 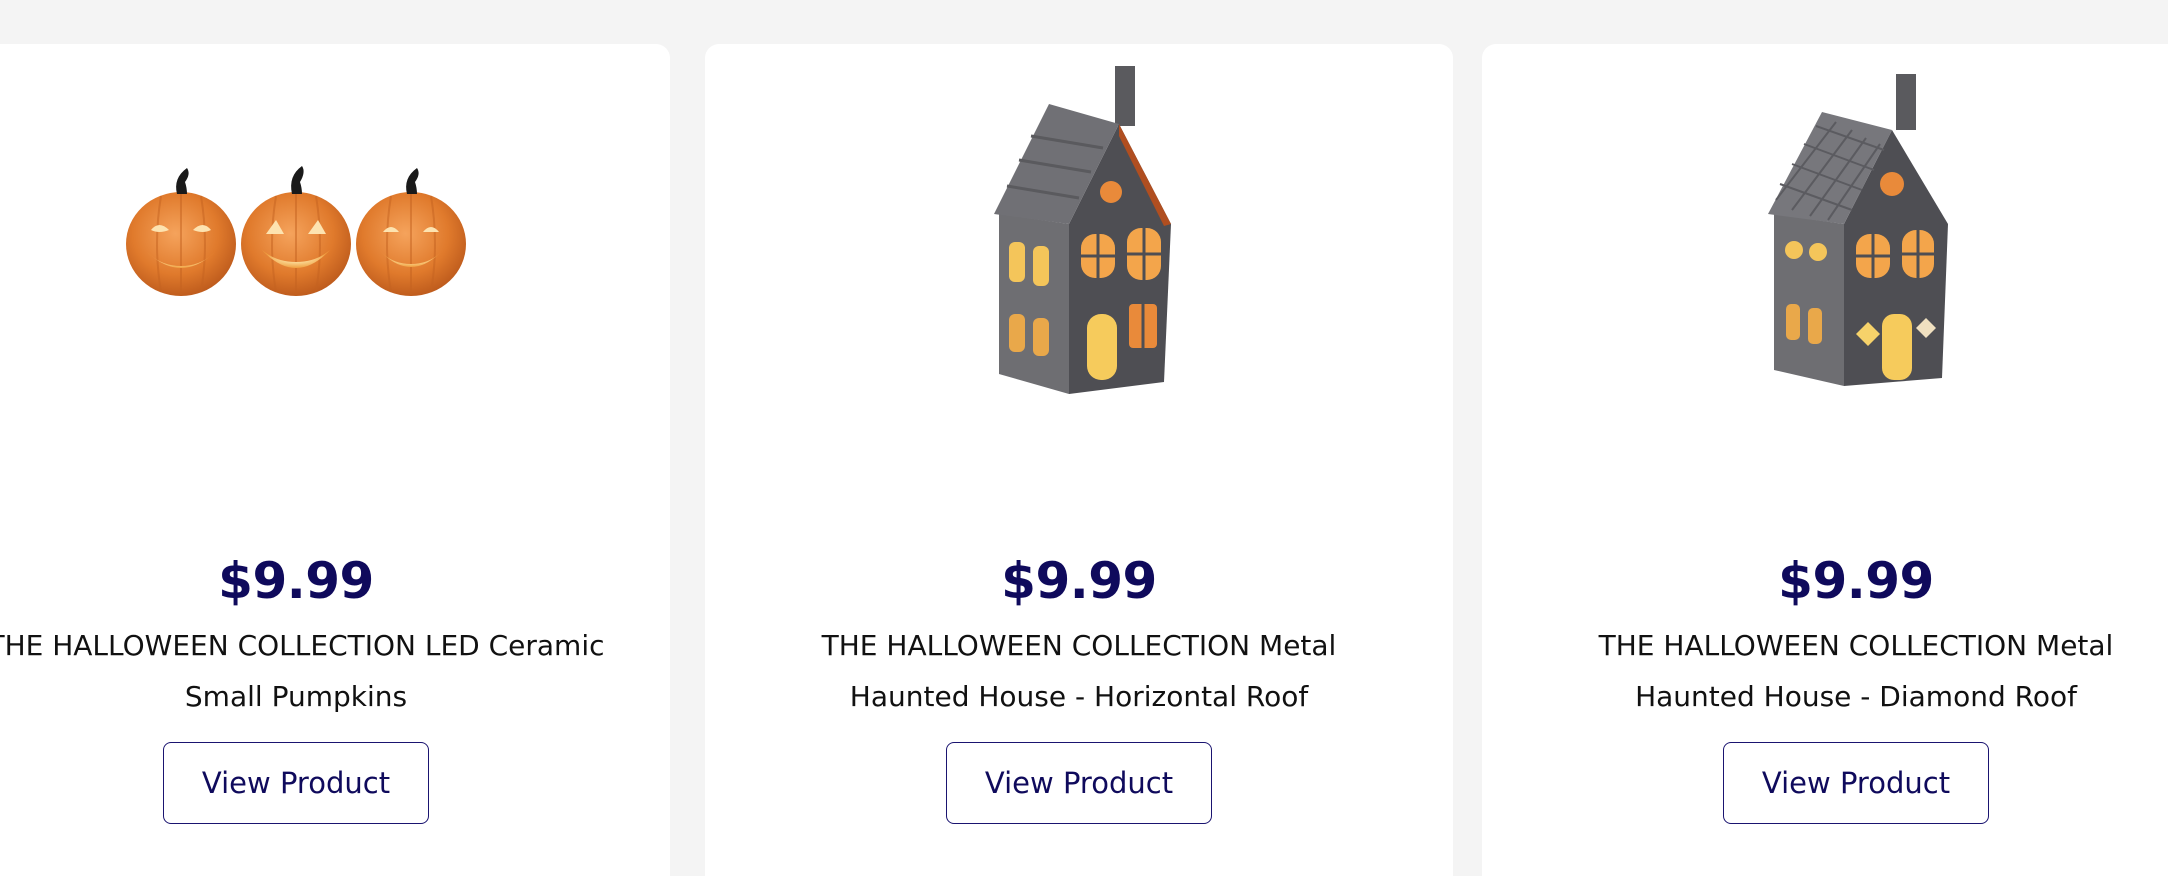 I want to click on ceramic-pumpkins-image, so click(x=296, y=234).